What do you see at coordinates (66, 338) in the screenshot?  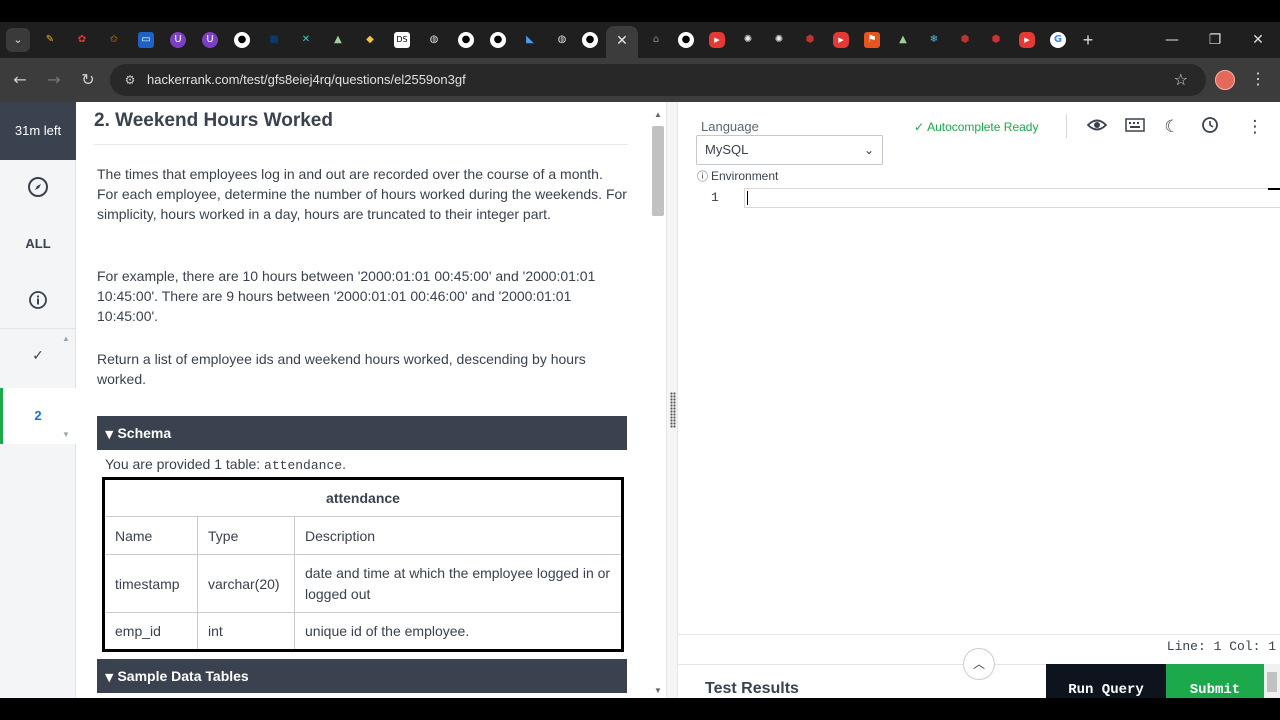 I see `rail-scroll-up-icon: ▲` at bounding box center [66, 338].